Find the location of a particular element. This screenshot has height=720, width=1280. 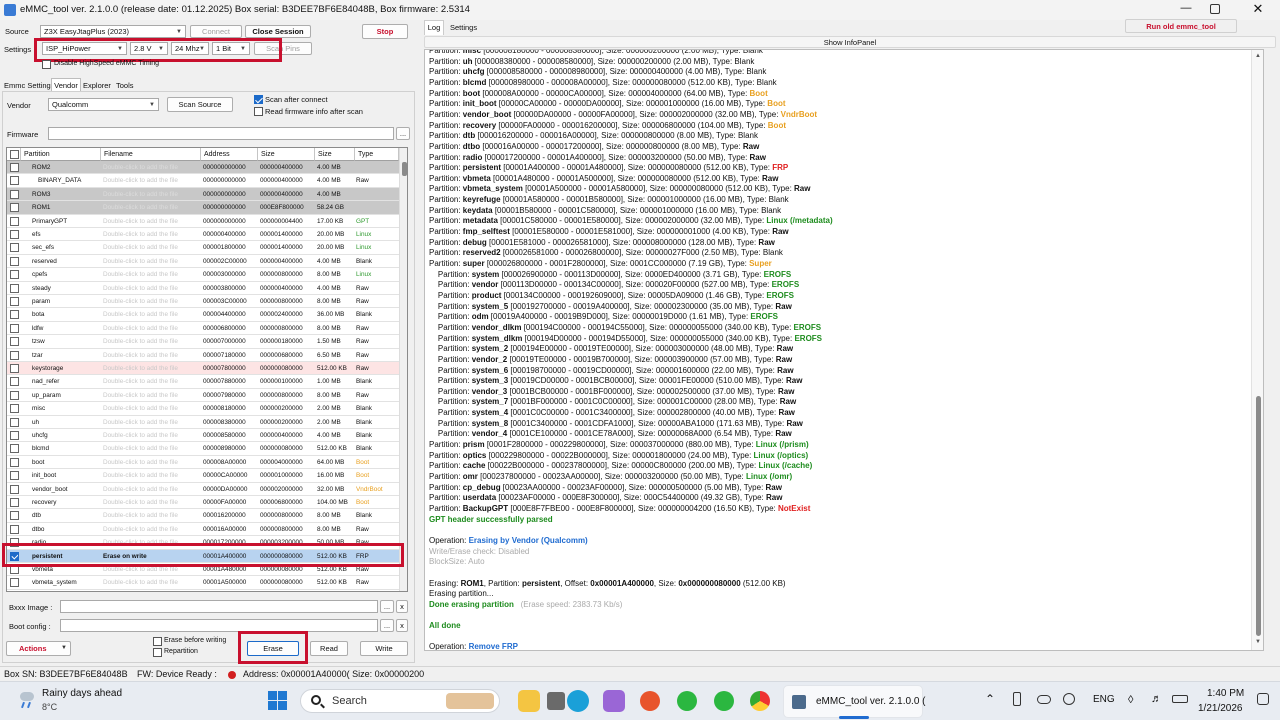

notifications-icon is located at coordinates (1263, 699).